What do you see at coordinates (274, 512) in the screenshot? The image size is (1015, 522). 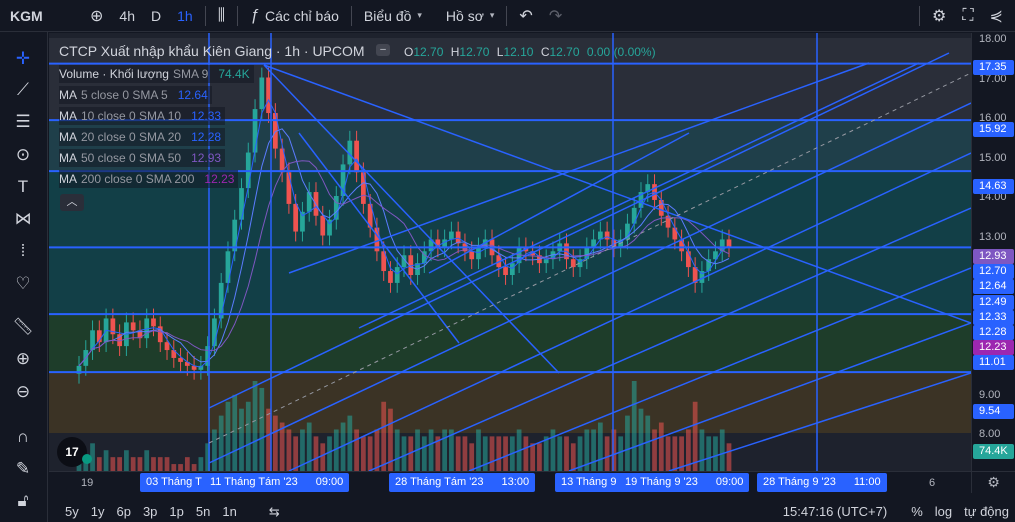 I see `date-range-button: ⇆` at bounding box center [274, 512].